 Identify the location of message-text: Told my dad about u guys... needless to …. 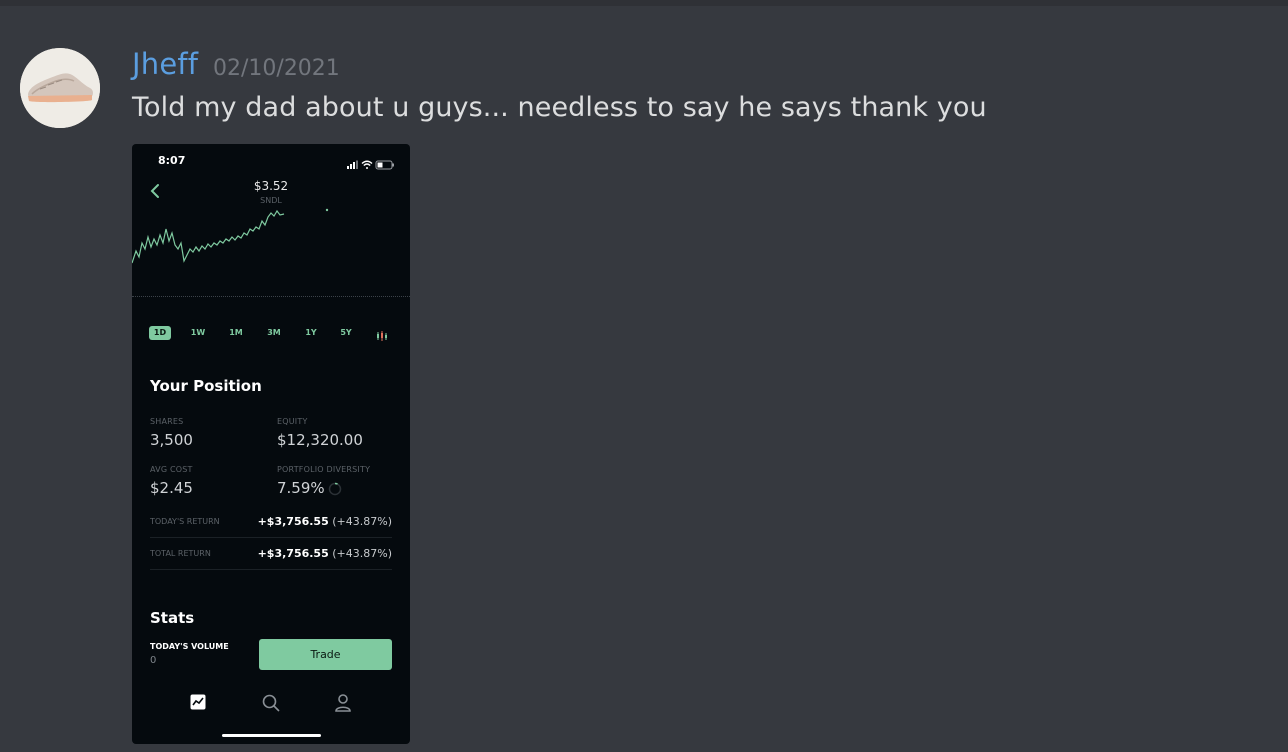
(559, 107).